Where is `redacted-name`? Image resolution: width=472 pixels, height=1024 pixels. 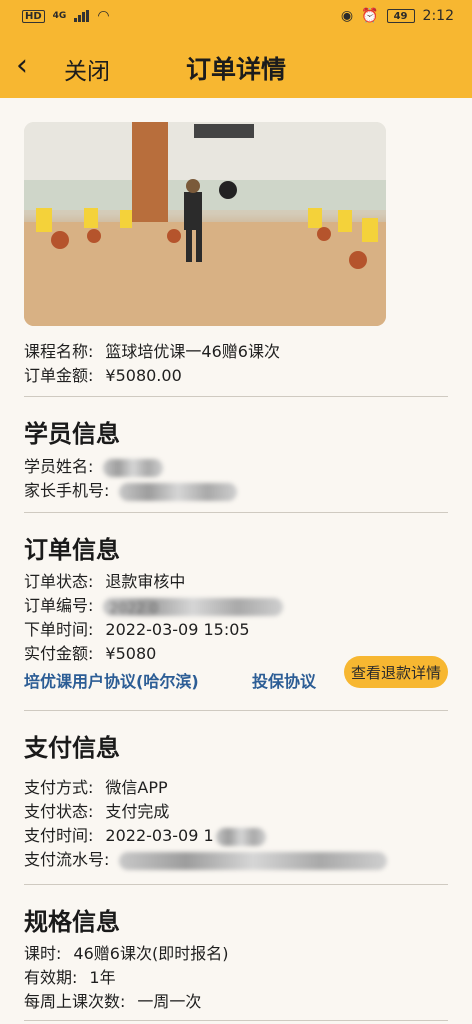 redacted-name is located at coordinates (133, 467).